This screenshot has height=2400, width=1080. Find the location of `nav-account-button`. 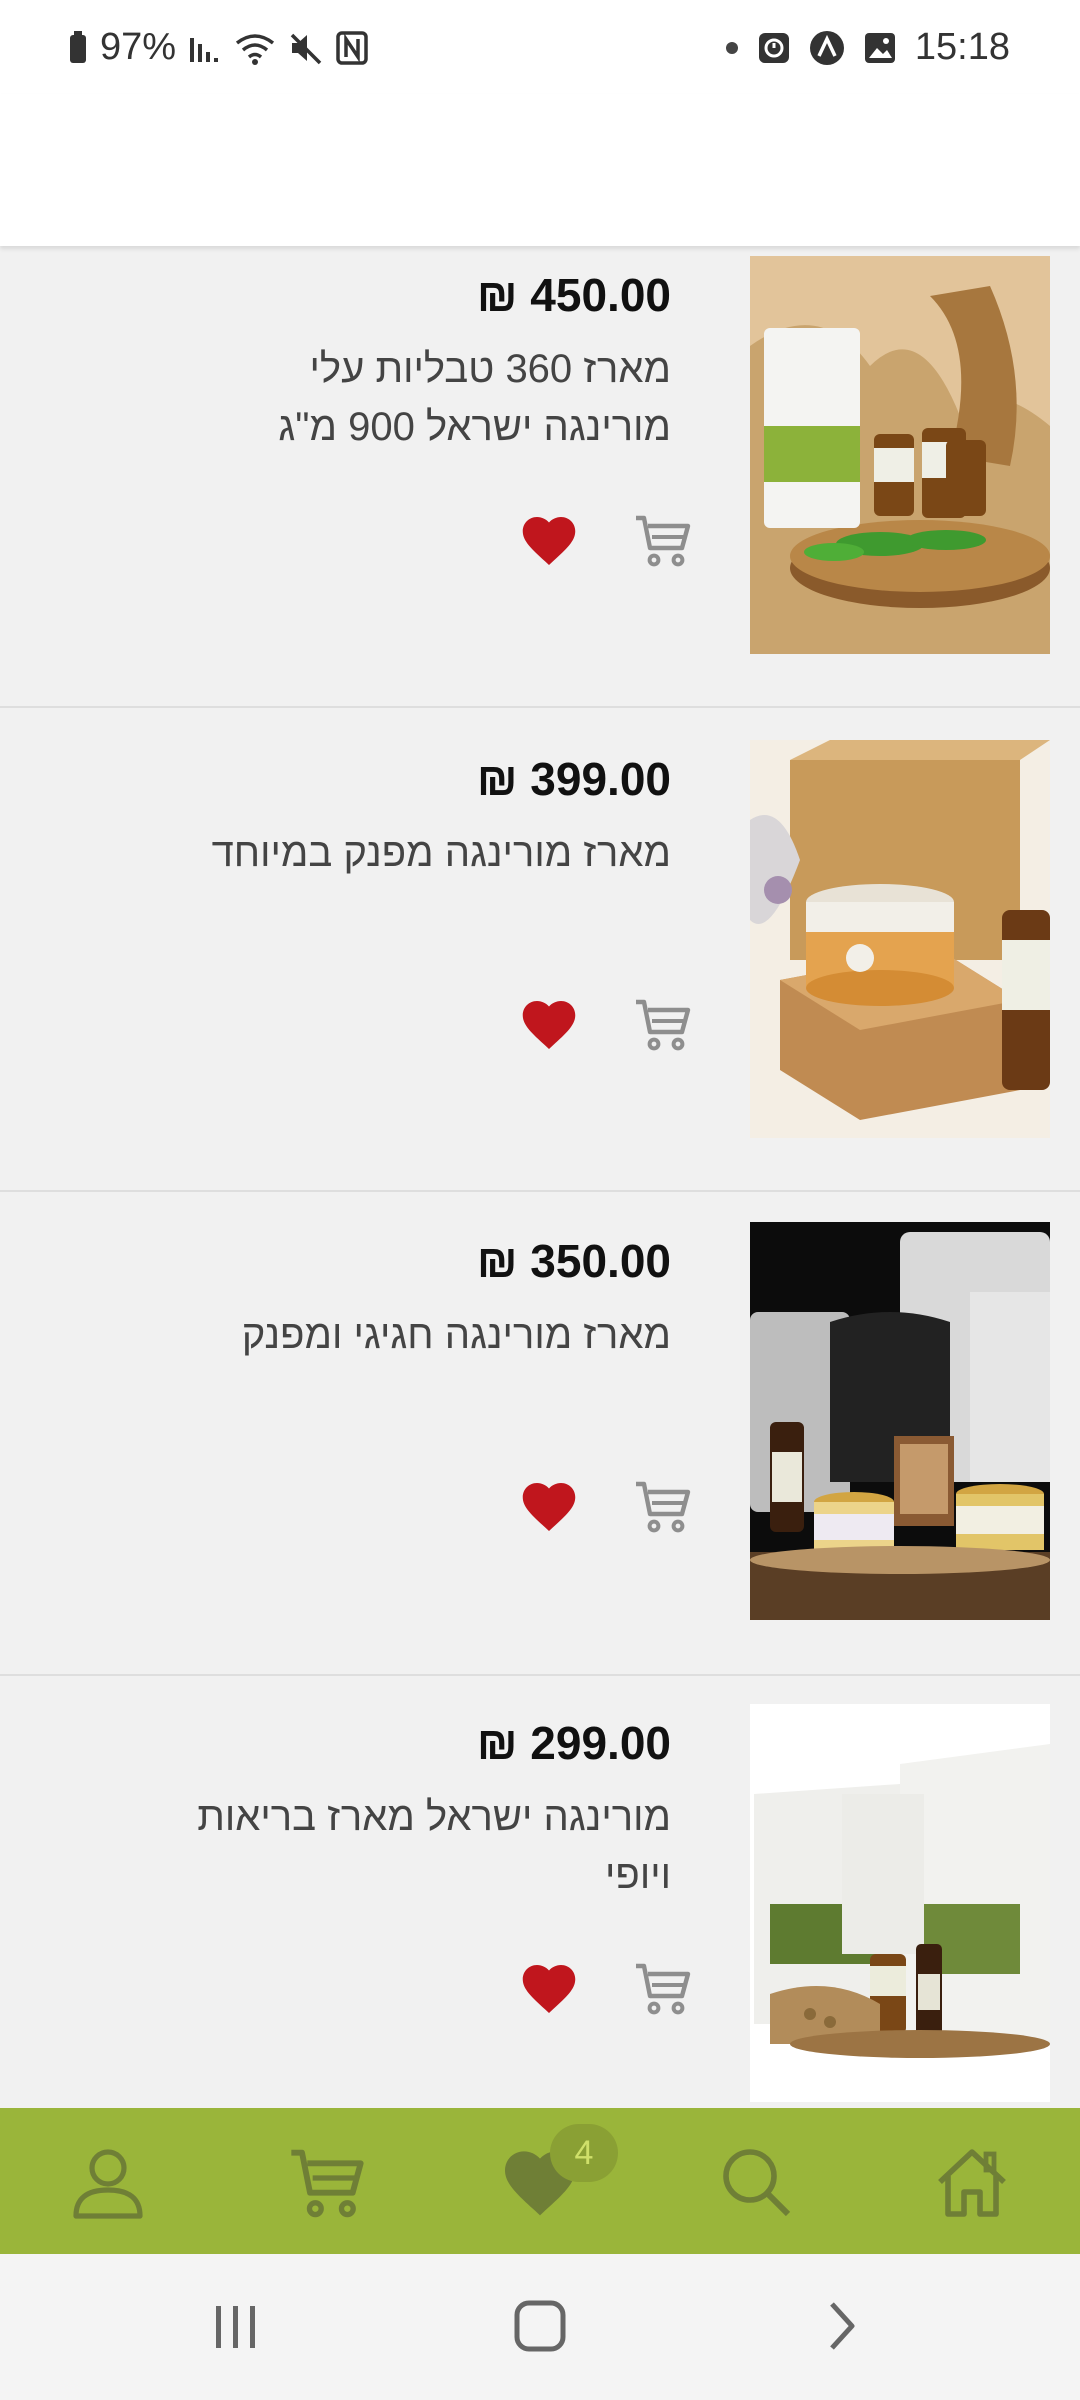

nav-account-button is located at coordinates (108, 2182).